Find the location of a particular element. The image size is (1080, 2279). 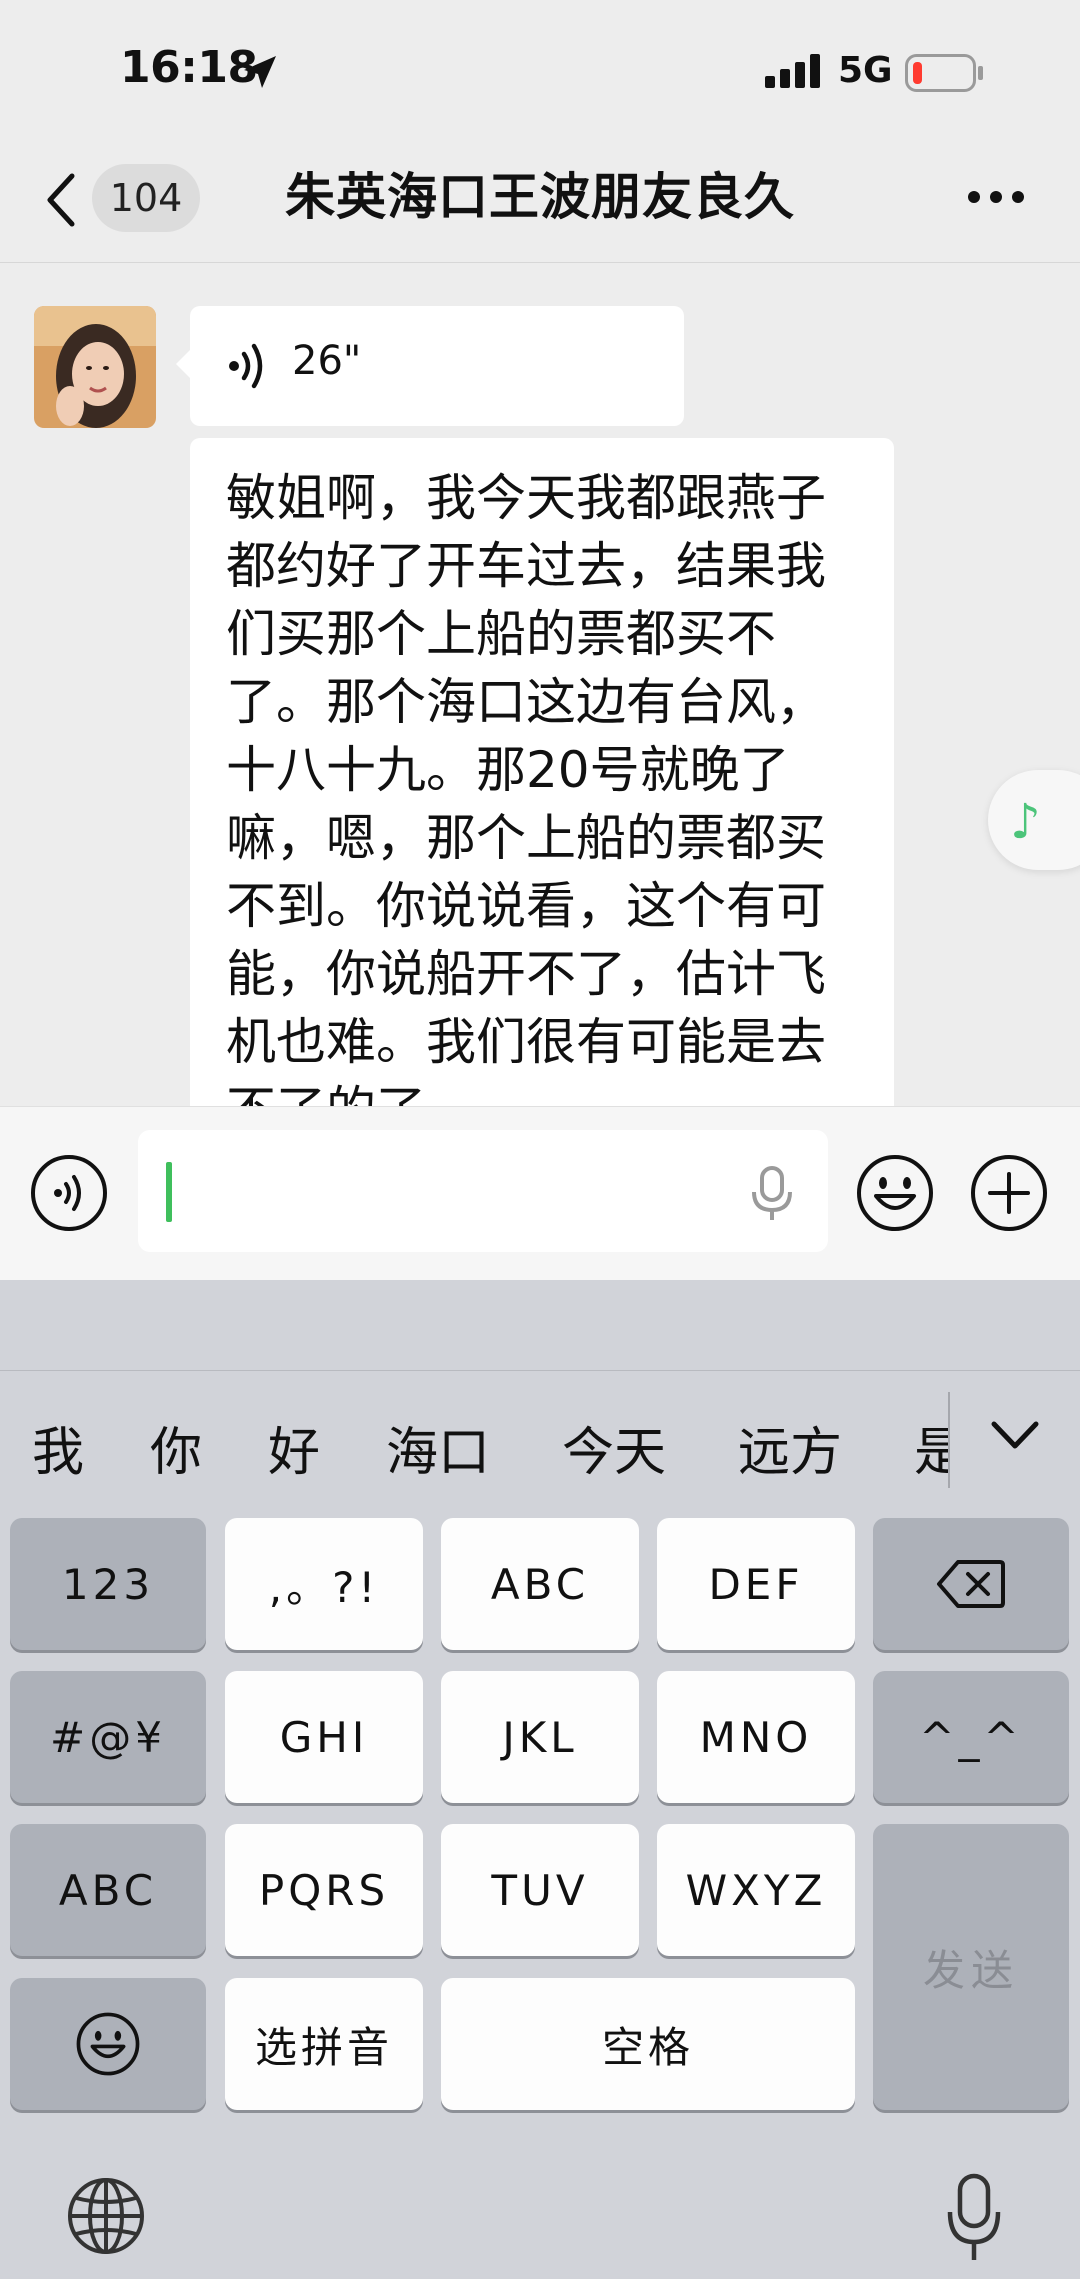

more-dots-icon is located at coordinates (996, 197).